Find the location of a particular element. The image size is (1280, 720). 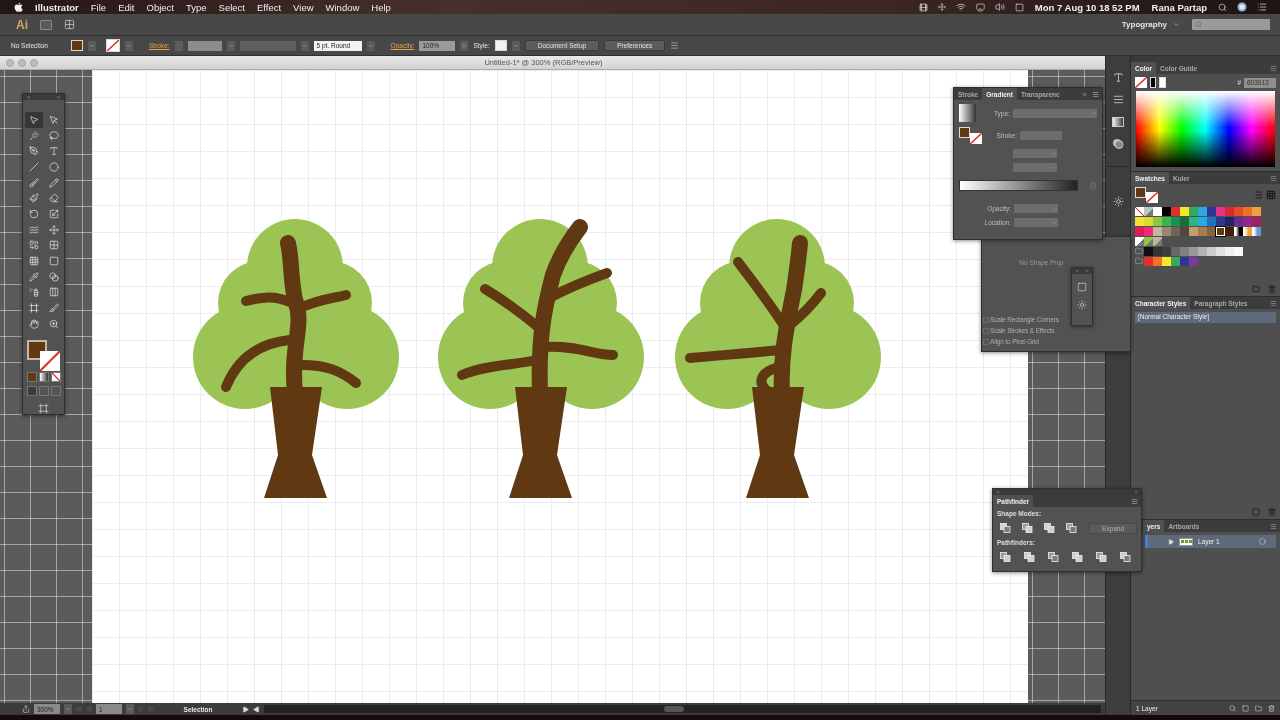

menu-item: Edit is located at coordinates (126, 7).